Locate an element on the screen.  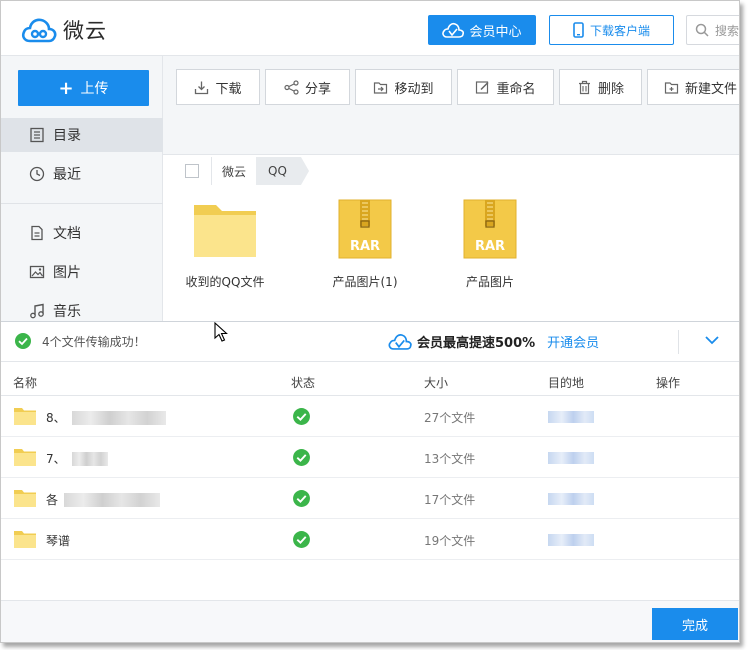
row-size: 19个文件 is located at coordinates (450, 541).